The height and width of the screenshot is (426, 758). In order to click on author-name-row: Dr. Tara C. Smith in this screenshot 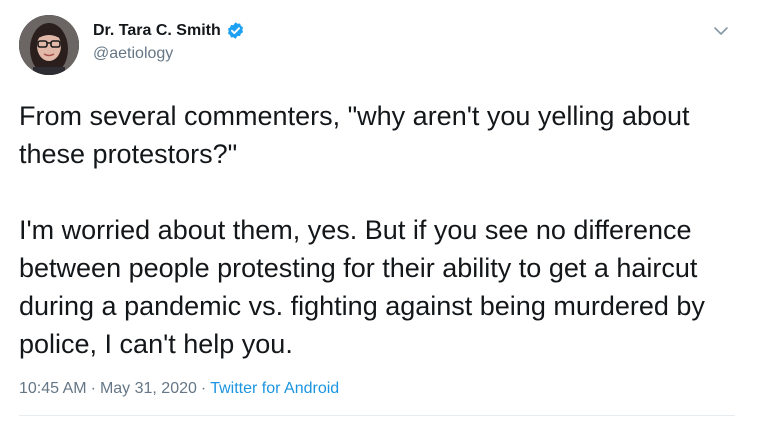, I will do `click(169, 30)`.